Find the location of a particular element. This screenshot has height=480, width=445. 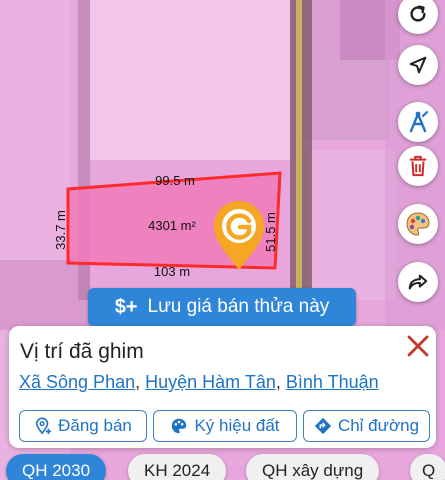

land-color-button is located at coordinates (418, 224).